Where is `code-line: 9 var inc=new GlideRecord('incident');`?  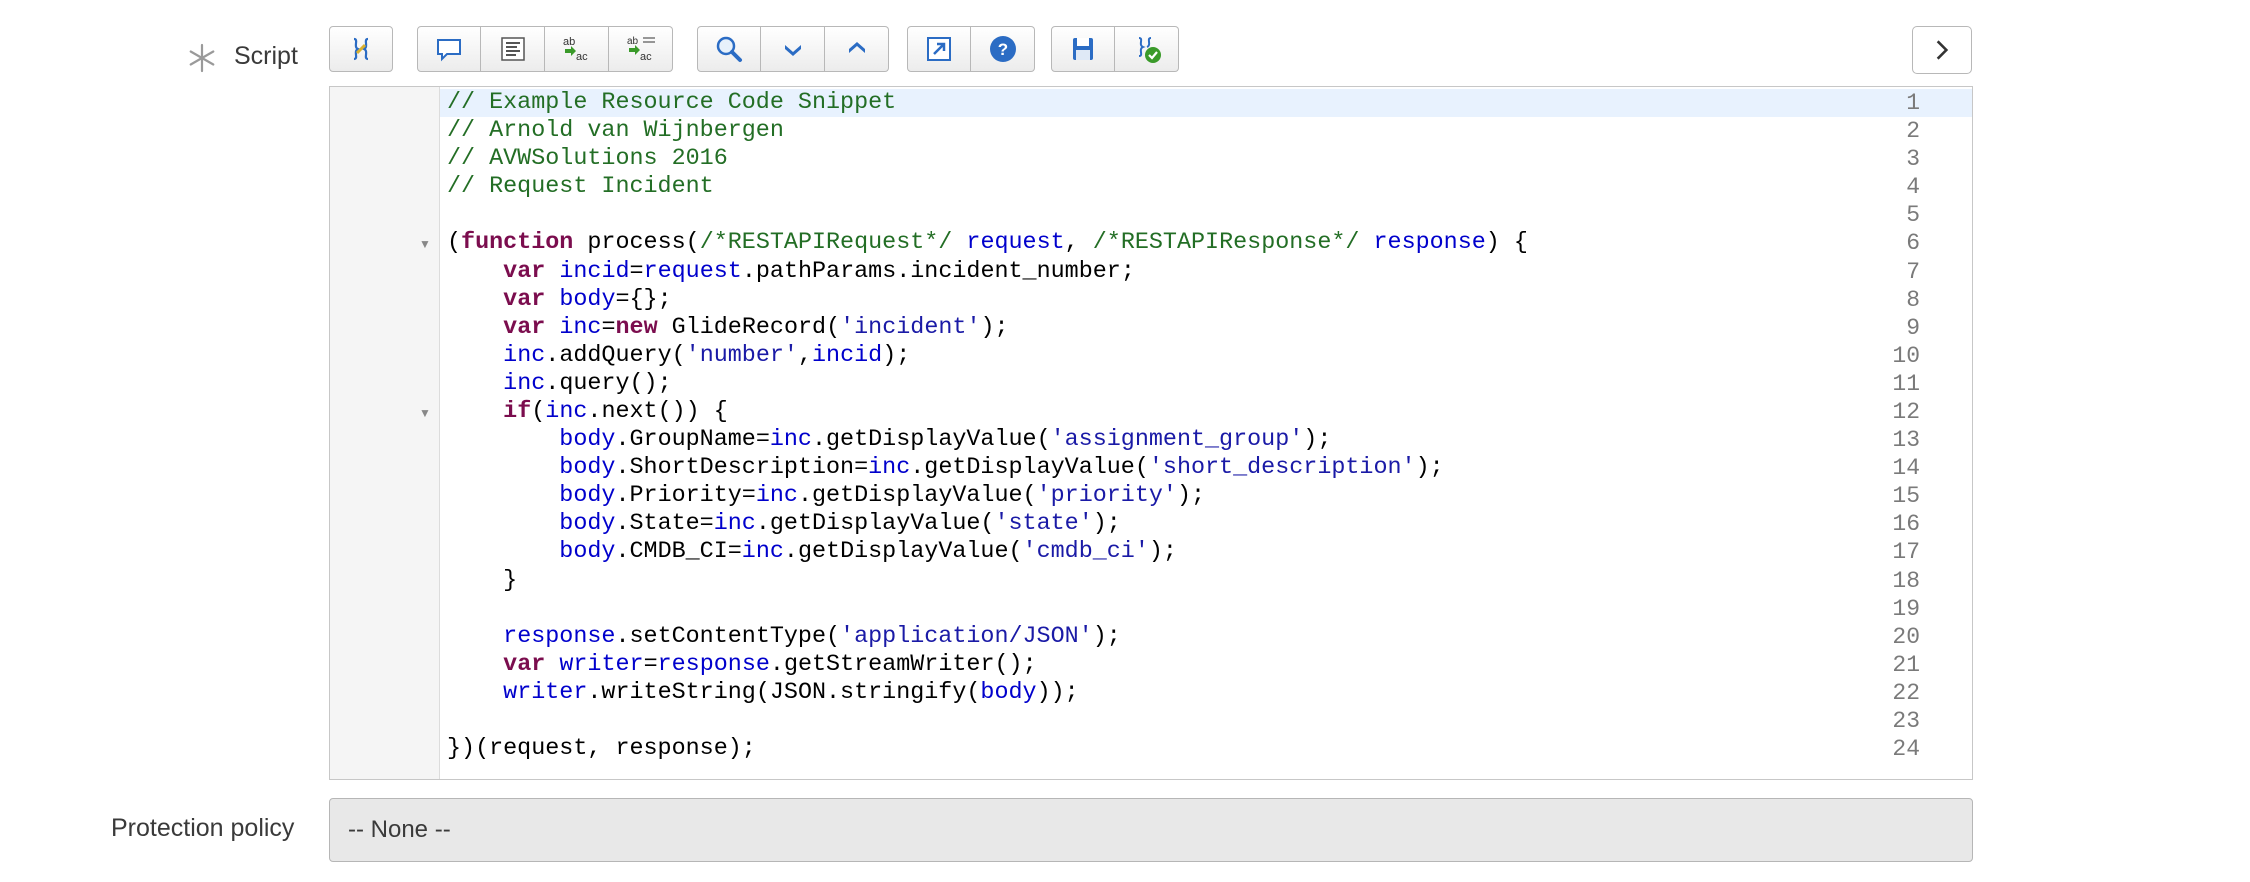 code-line: 9 var inc=new GlideRecord('incident'); is located at coordinates (1151, 328).